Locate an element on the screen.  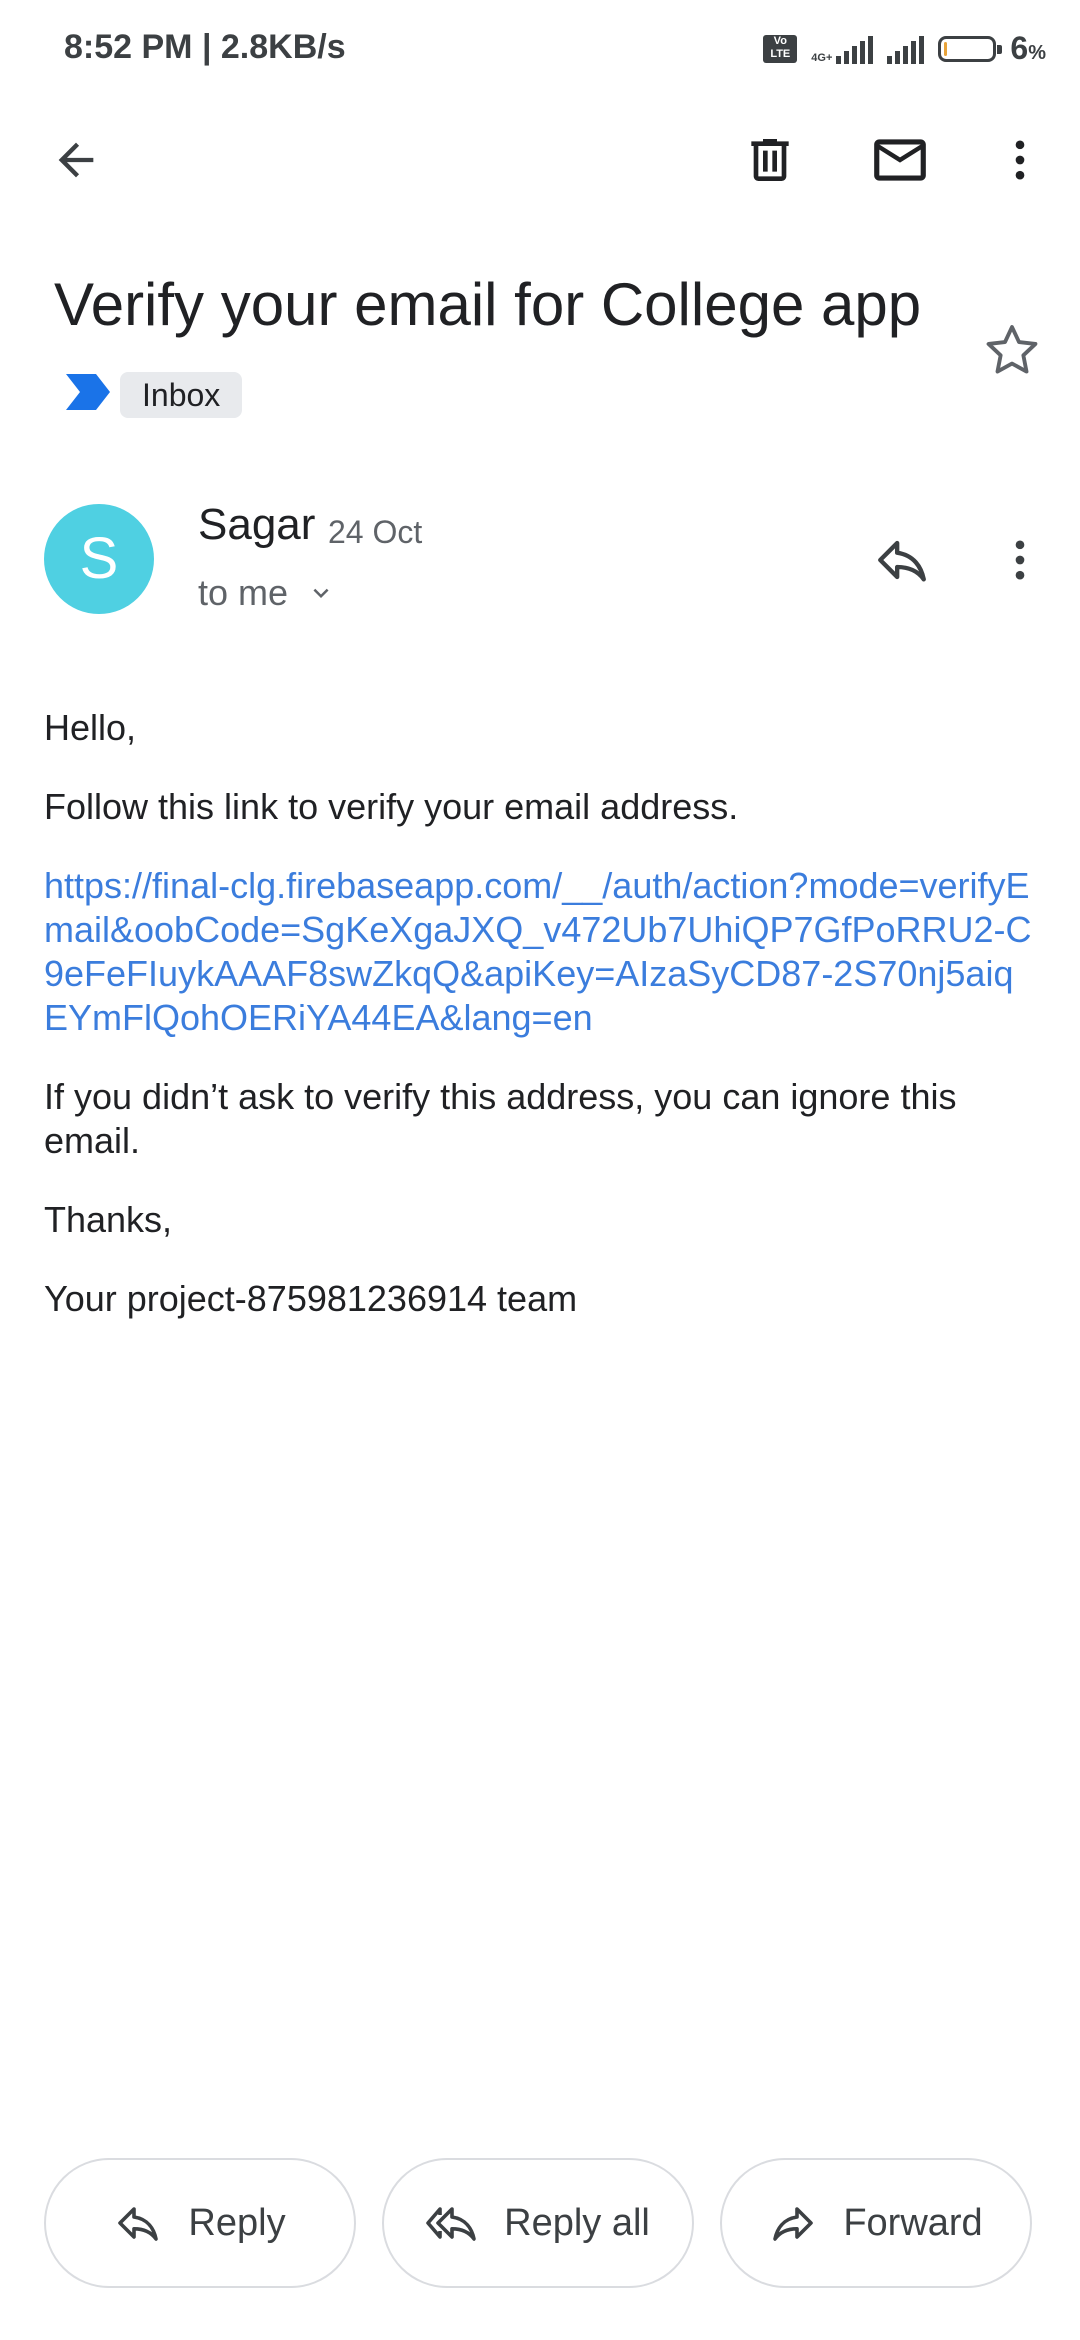
more-options-button is located at coordinates (1020, 160).